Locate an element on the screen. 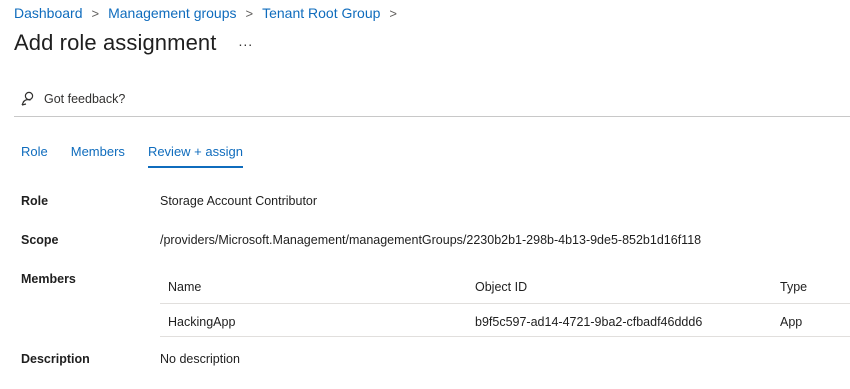 This screenshot has width=850, height=389. feedback-icon is located at coordinates (27, 98).